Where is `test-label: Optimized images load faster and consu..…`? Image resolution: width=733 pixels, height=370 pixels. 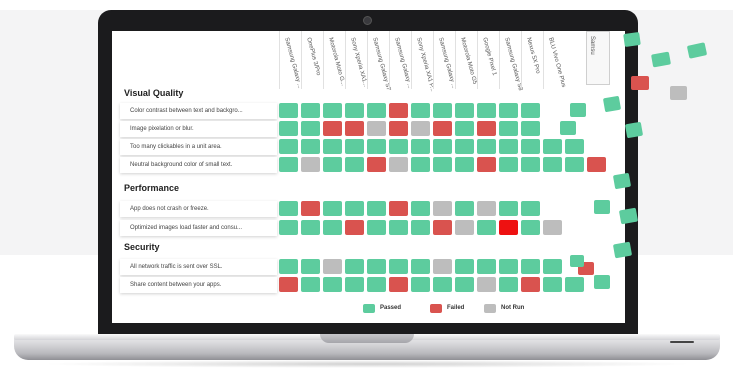 test-label: Optimized images load faster and consu..… is located at coordinates (198, 228).